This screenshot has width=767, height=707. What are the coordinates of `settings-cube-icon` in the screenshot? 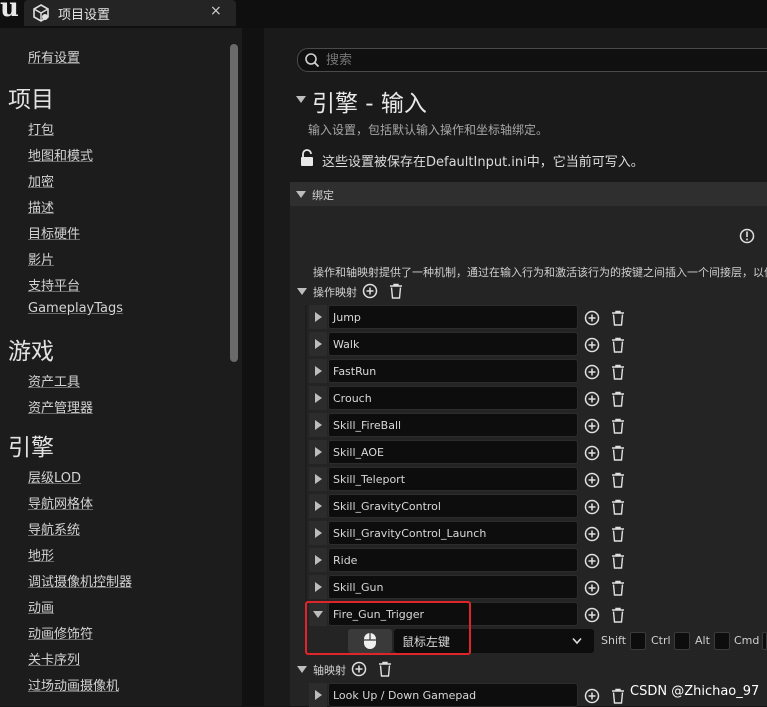 It's located at (41, 13).